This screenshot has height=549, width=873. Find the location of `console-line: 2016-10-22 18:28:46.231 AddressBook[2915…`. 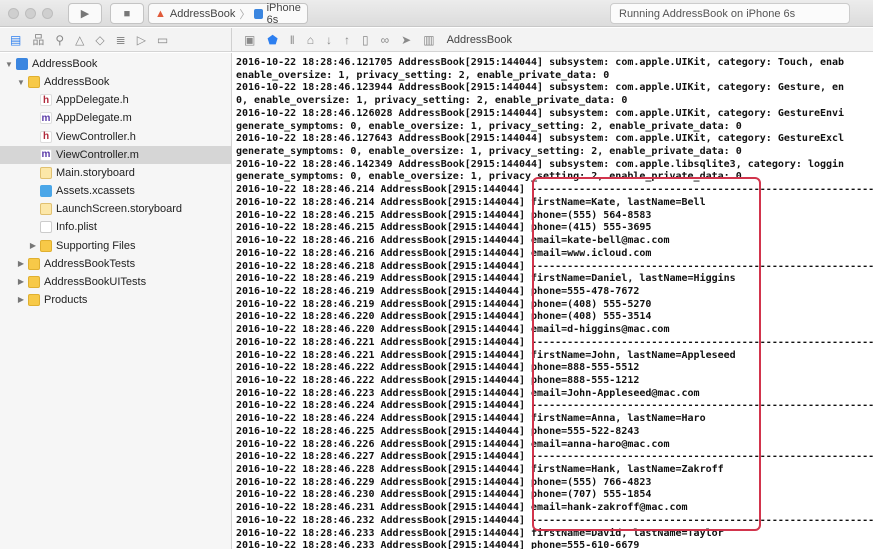

console-line: 2016-10-22 18:28:46.231 AddressBook[2915… is located at coordinates (462, 508).